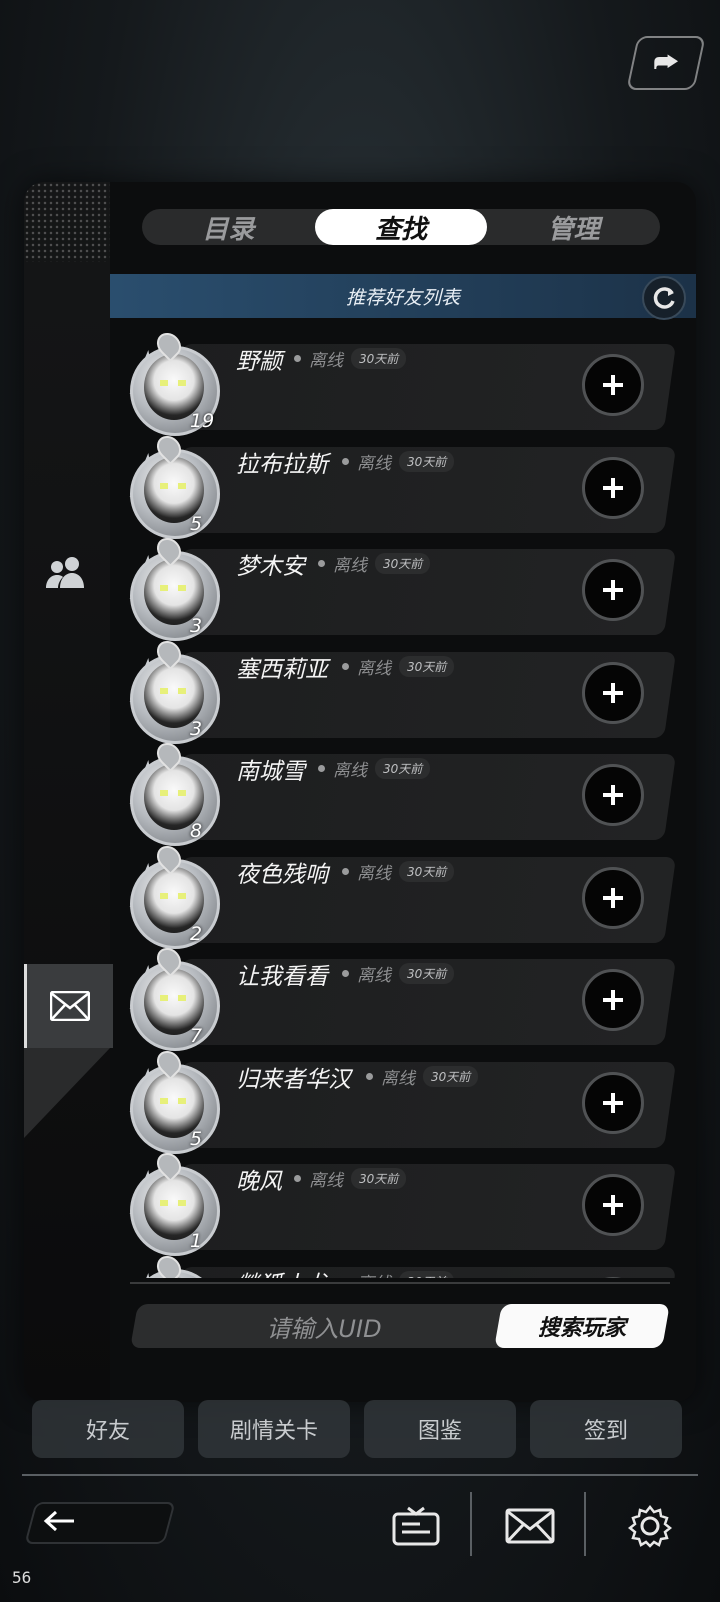  What do you see at coordinates (666, 63) in the screenshot?
I see `game-logo-icon: ⮫` at bounding box center [666, 63].